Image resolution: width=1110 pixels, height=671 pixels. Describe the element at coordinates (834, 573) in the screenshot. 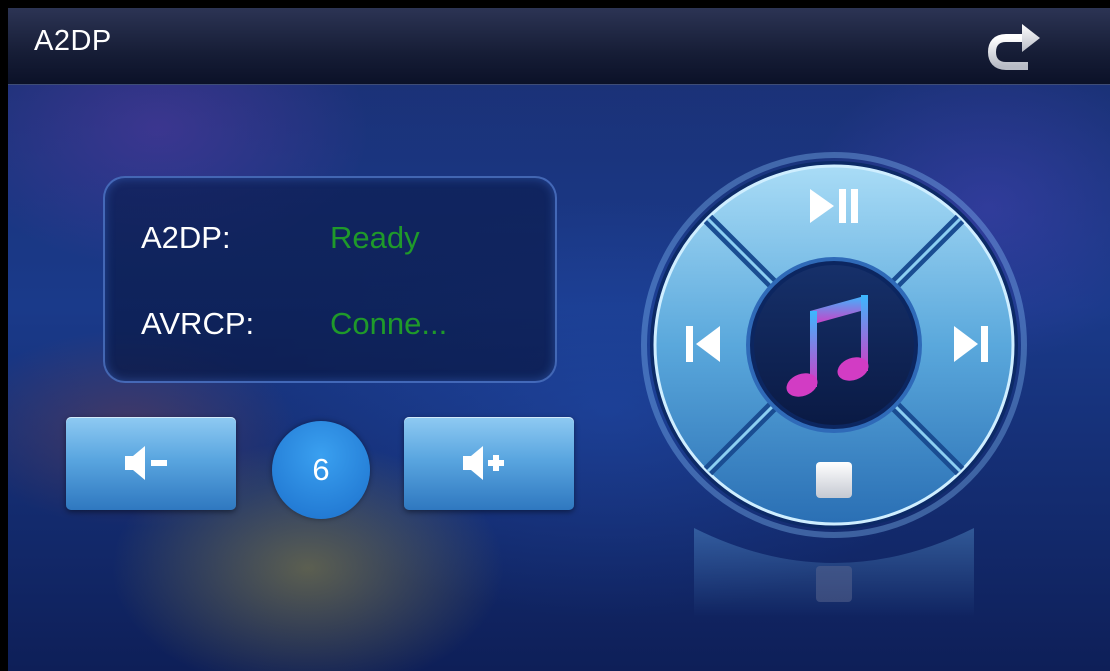

I see `controller-reflection` at that location.